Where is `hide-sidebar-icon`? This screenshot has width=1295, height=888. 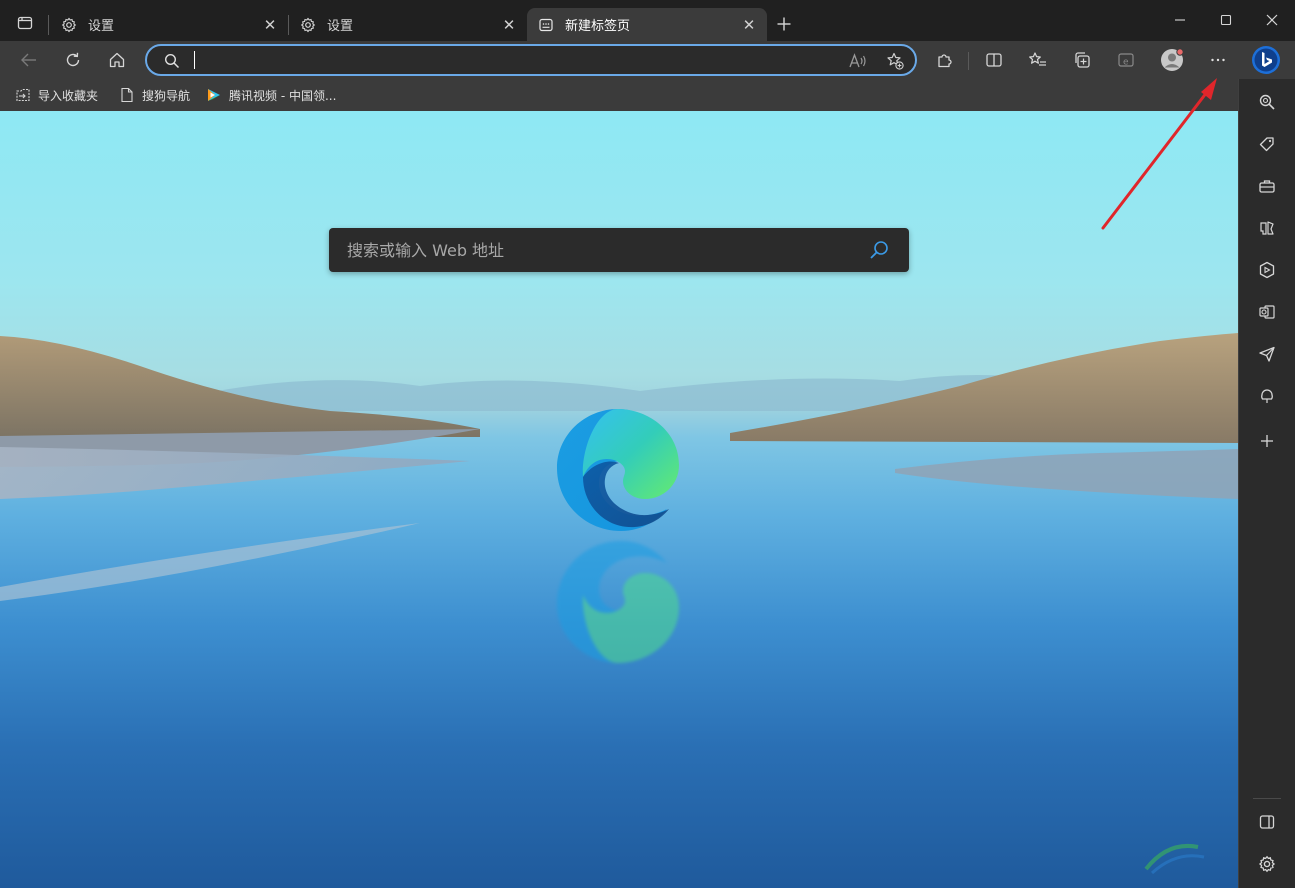
hide-sidebar-icon is located at coordinates (1267, 822).